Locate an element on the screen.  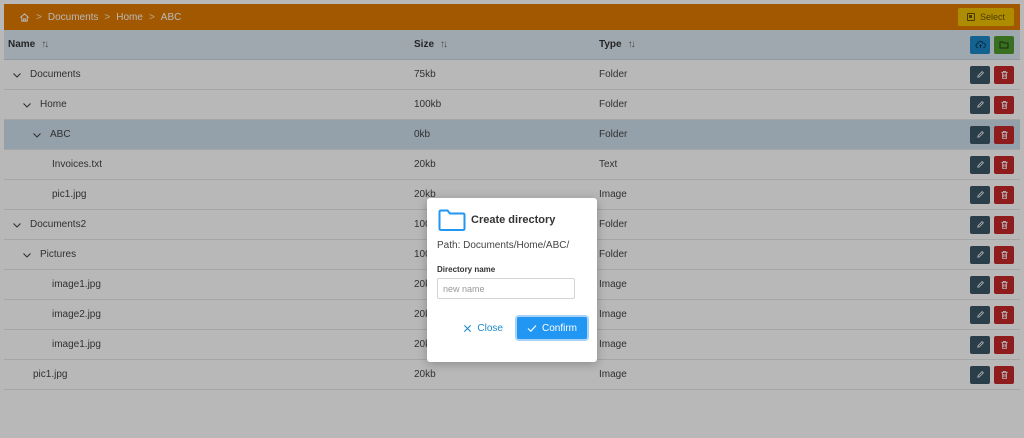
directory-name-label: Directory name is located at coordinates (466, 269).